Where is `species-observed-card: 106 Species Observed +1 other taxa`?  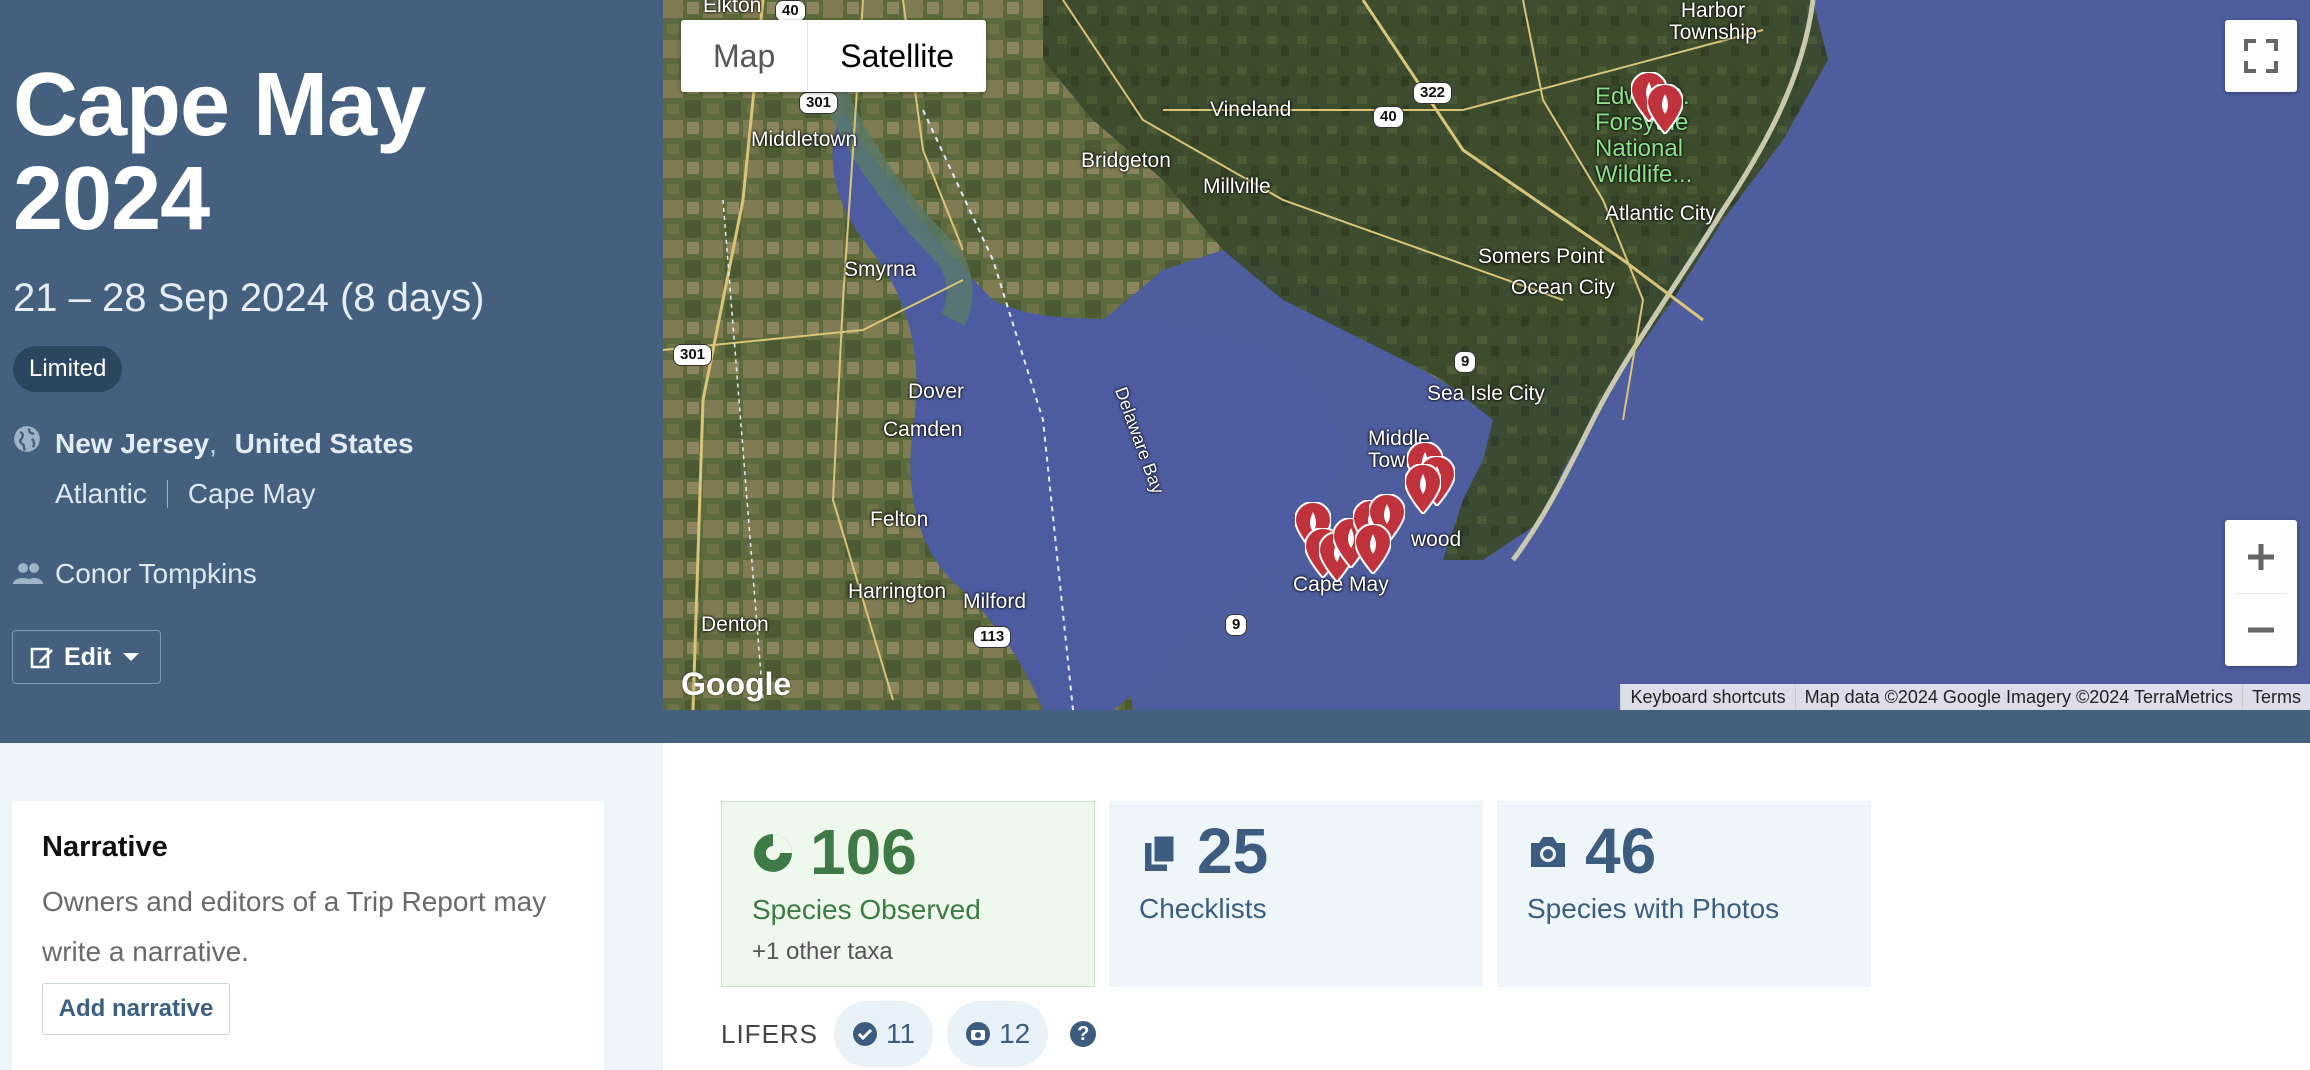
species-observed-card: 106 Species Observed +1 other taxa is located at coordinates (908, 894).